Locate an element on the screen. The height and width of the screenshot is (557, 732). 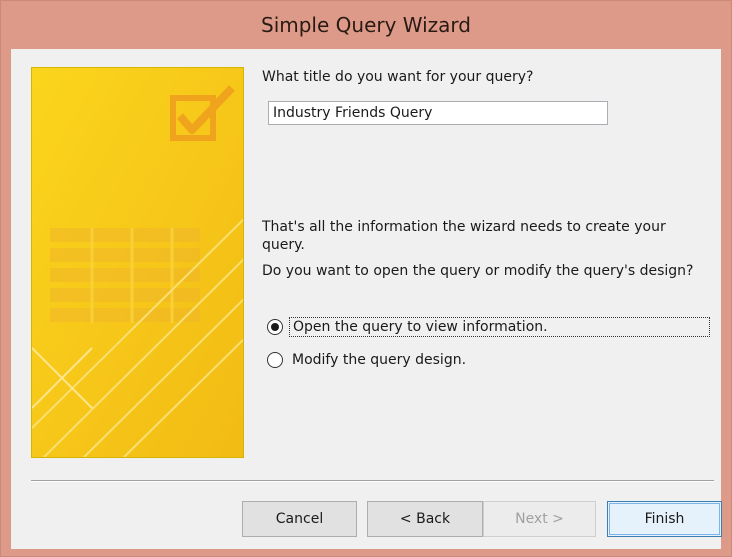
finish-button: Finish is located at coordinates (664, 519).